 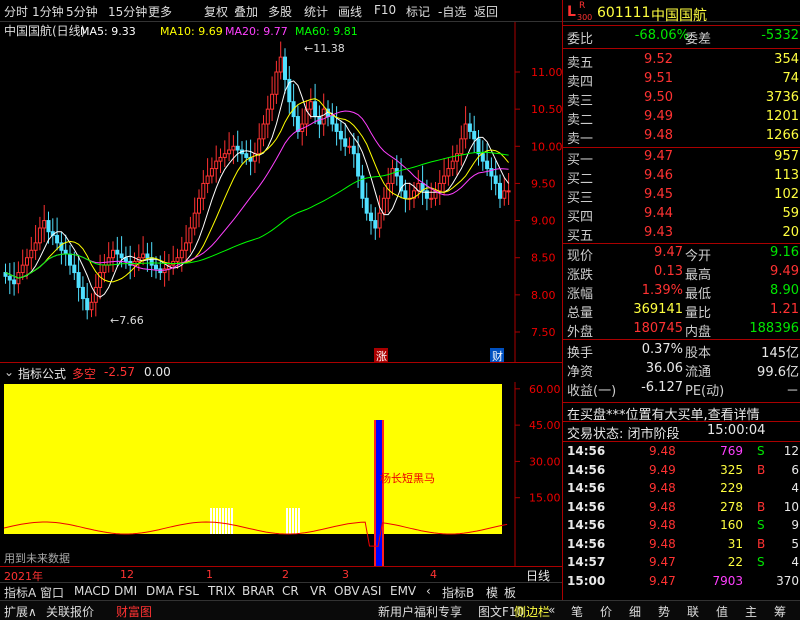 What do you see at coordinates (280, 11) in the screenshot?
I see `toolbar-item-7: 多股` at bounding box center [280, 11].